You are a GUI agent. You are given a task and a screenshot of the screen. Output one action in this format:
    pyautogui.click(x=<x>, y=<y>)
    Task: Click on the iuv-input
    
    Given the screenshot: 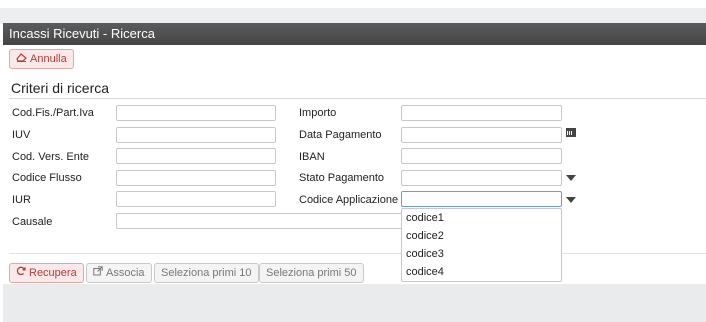 What is the action you would take?
    pyautogui.click(x=196, y=135)
    